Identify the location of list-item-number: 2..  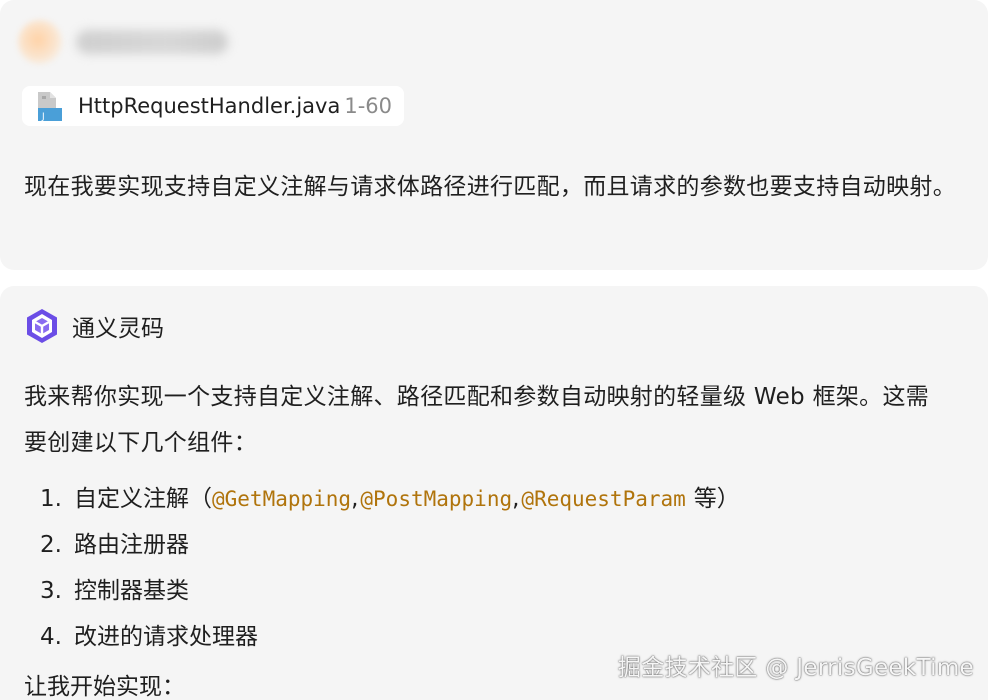
(51, 545).